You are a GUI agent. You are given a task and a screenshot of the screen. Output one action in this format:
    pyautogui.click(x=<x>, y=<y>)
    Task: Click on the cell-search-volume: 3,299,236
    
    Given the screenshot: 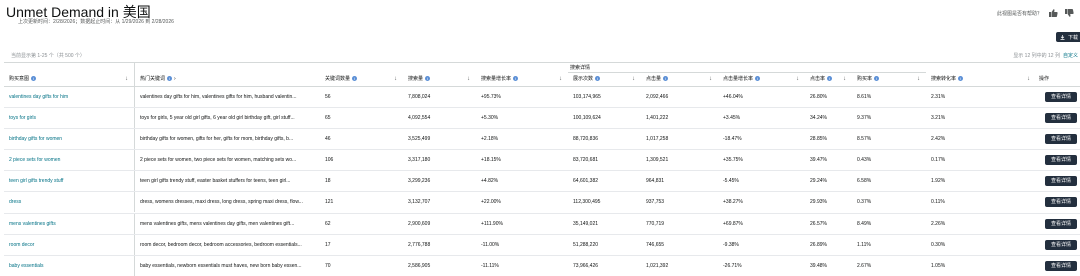 What is the action you would take?
    pyautogui.click(x=419, y=181)
    